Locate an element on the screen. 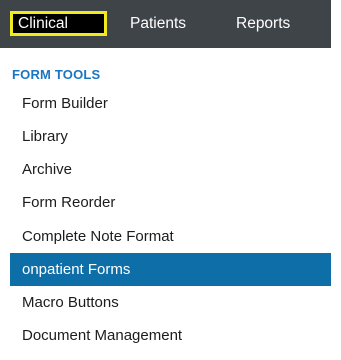 This screenshot has height=360, width=341. menu-item-complete-note-format: Complete Note Format is located at coordinates (165, 236).